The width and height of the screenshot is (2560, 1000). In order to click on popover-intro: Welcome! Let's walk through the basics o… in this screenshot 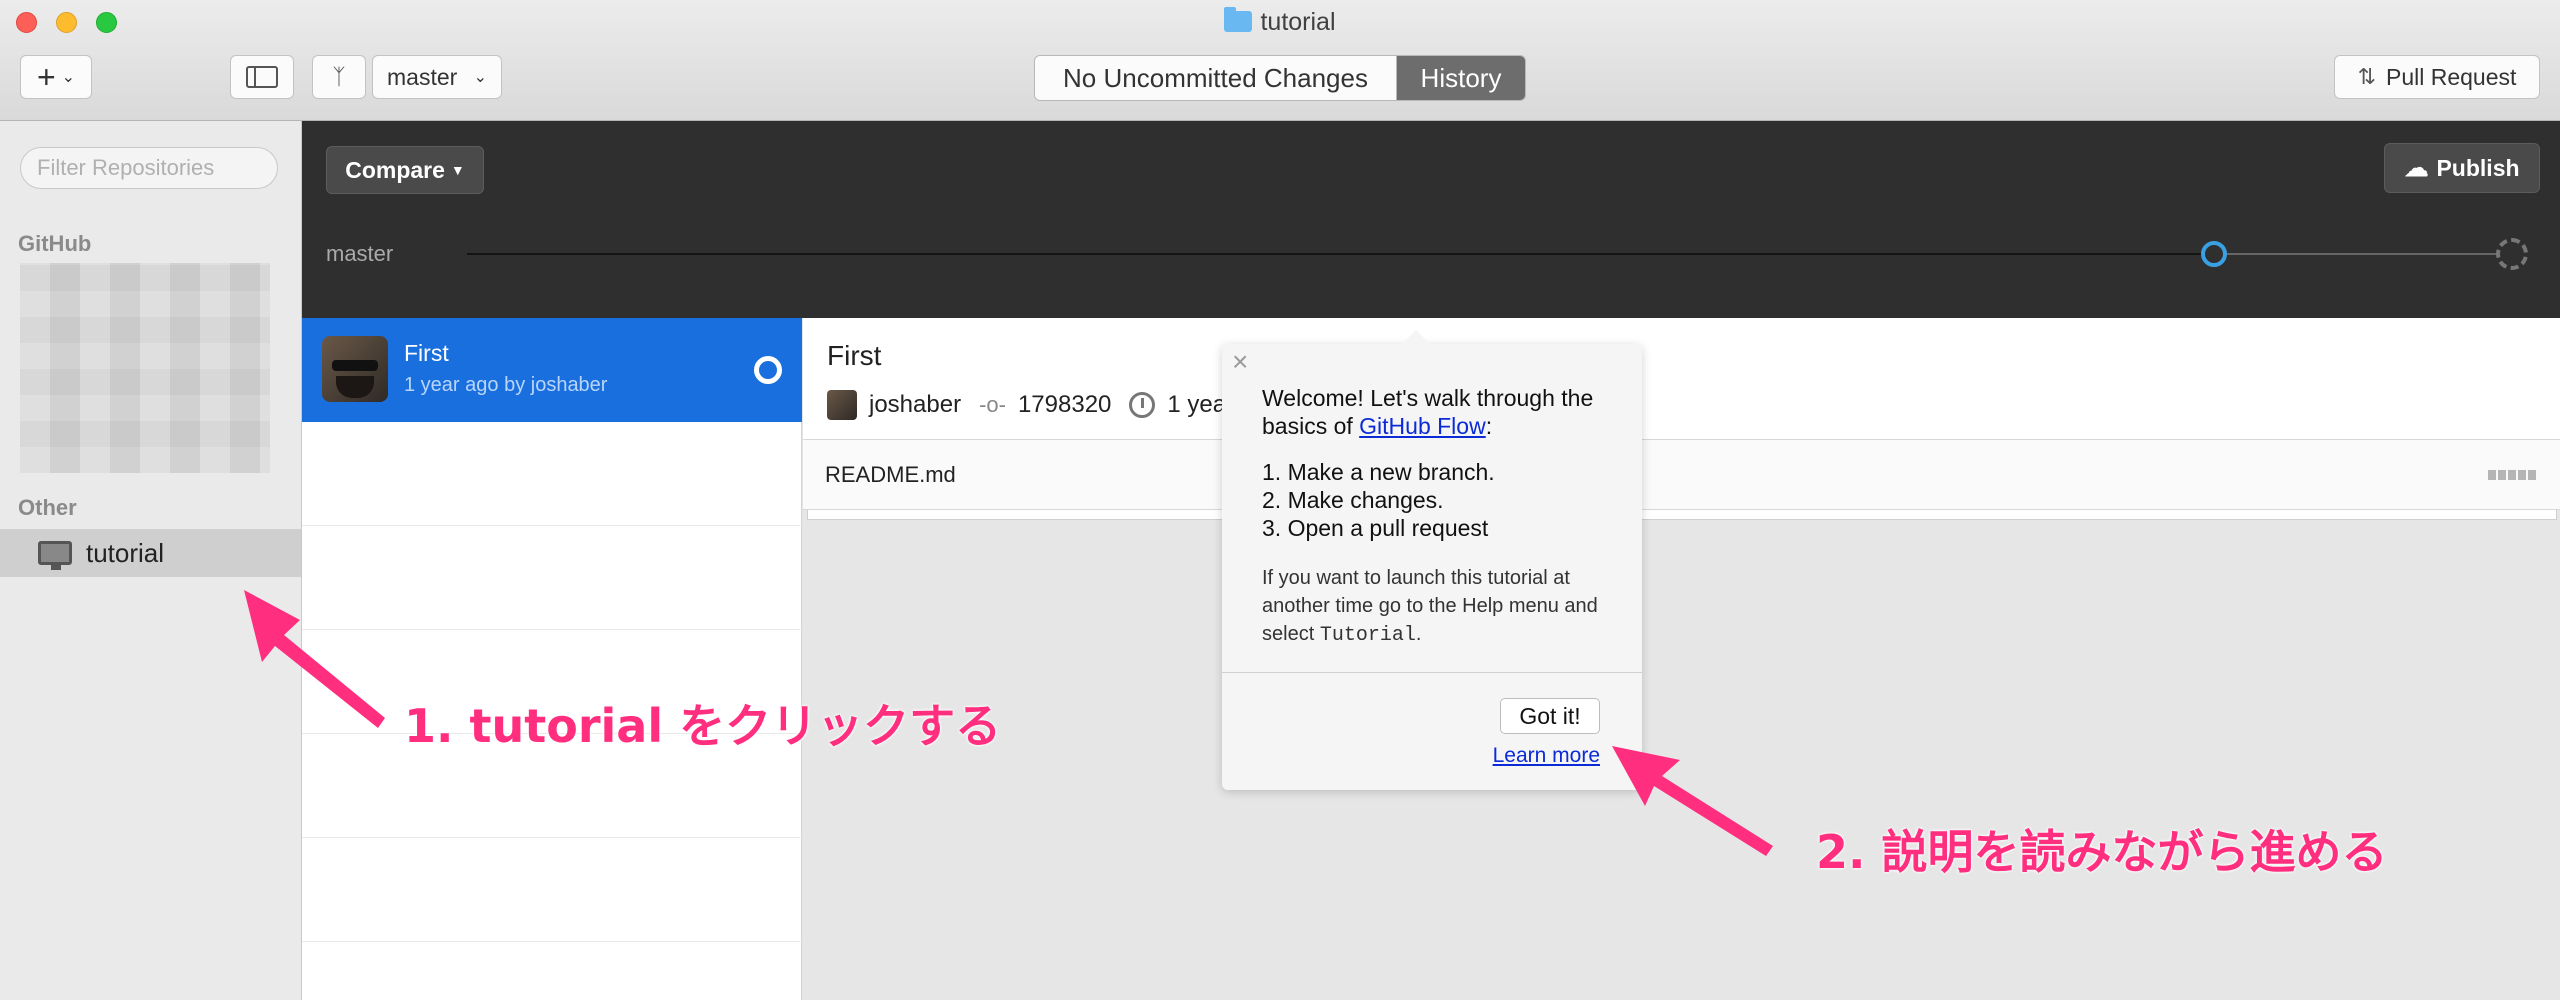, I will do `click(1442, 412)`.